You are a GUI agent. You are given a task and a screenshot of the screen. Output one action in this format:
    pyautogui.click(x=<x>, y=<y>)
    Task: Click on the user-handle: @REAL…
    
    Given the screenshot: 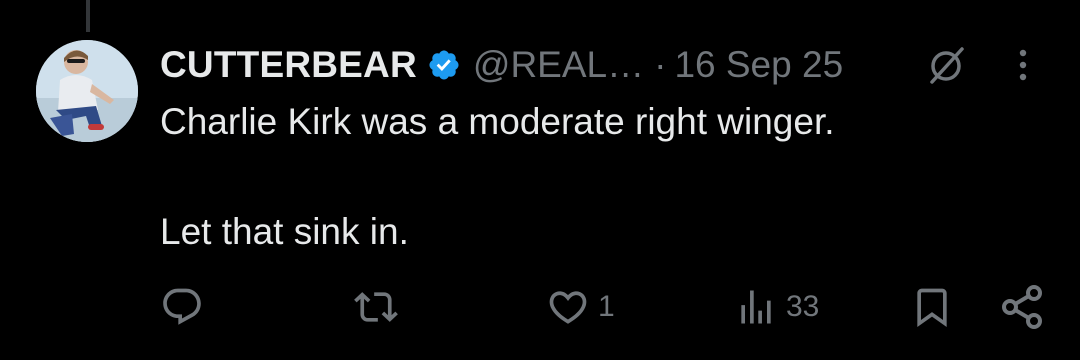 What is the action you would take?
    pyautogui.click(x=558, y=65)
    